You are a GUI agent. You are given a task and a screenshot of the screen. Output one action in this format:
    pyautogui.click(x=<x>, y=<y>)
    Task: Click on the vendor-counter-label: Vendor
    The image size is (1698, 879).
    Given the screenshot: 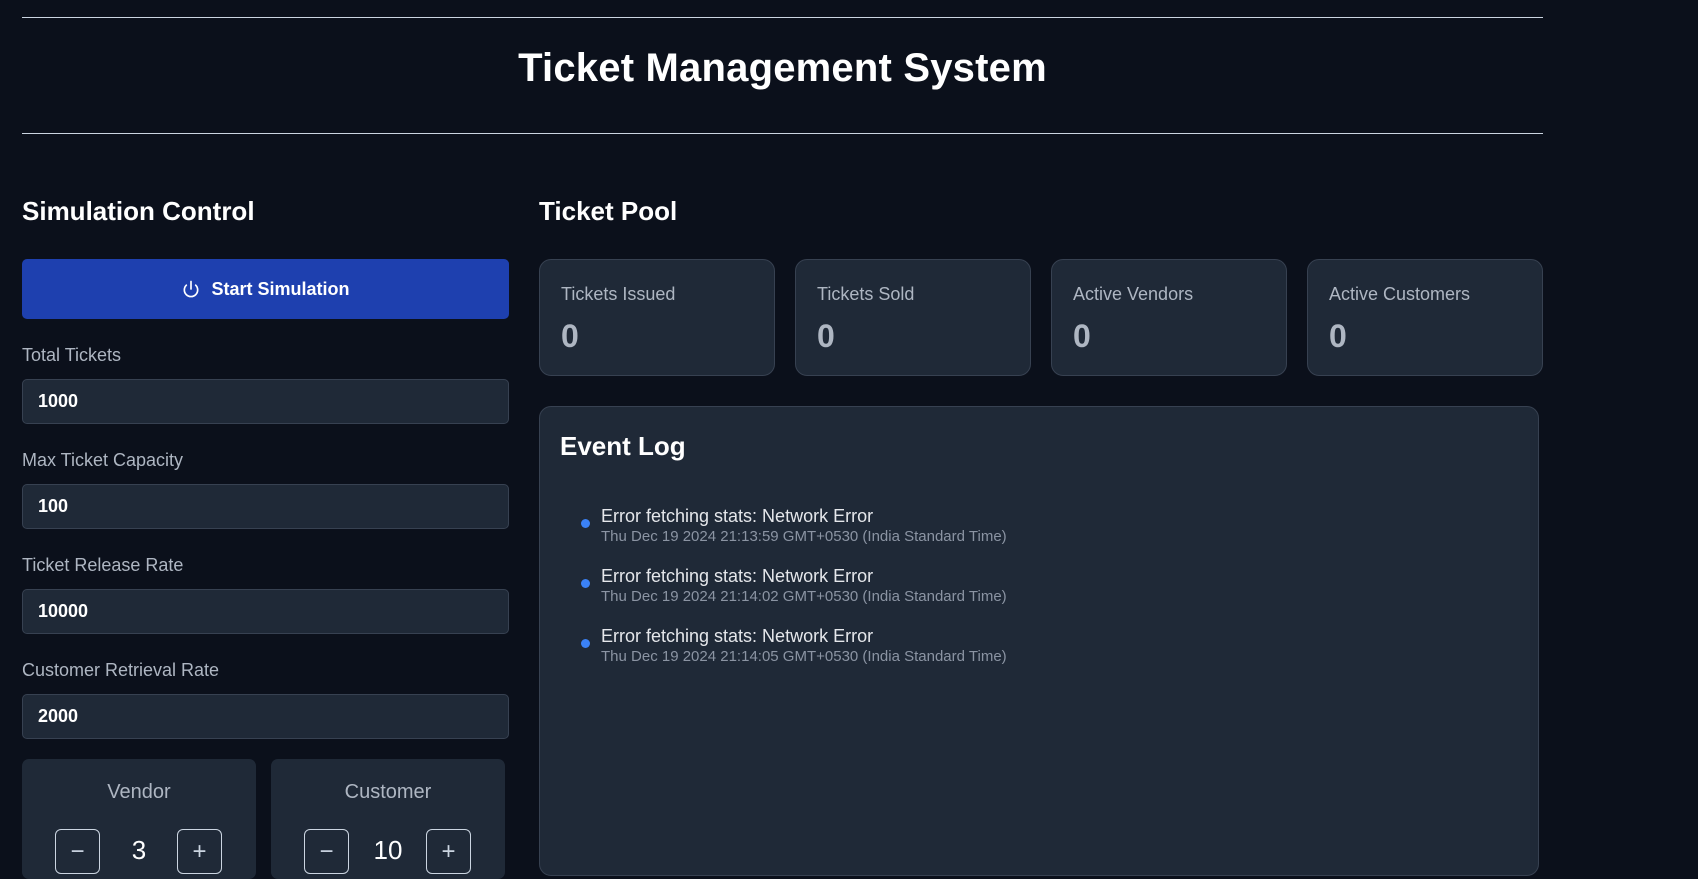 What is the action you would take?
    pyautogui.click(x=139, y=792)
    